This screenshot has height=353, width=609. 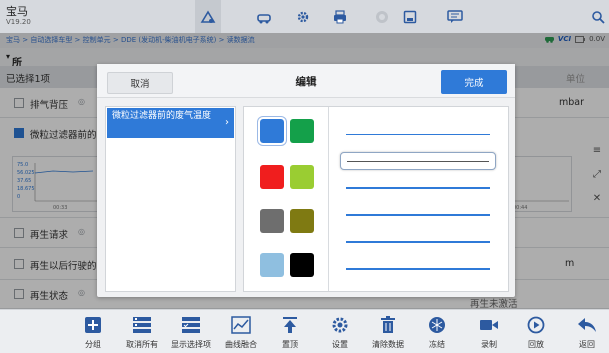 I want to click on brand-title: 宝马, so click(x=17, y=11).